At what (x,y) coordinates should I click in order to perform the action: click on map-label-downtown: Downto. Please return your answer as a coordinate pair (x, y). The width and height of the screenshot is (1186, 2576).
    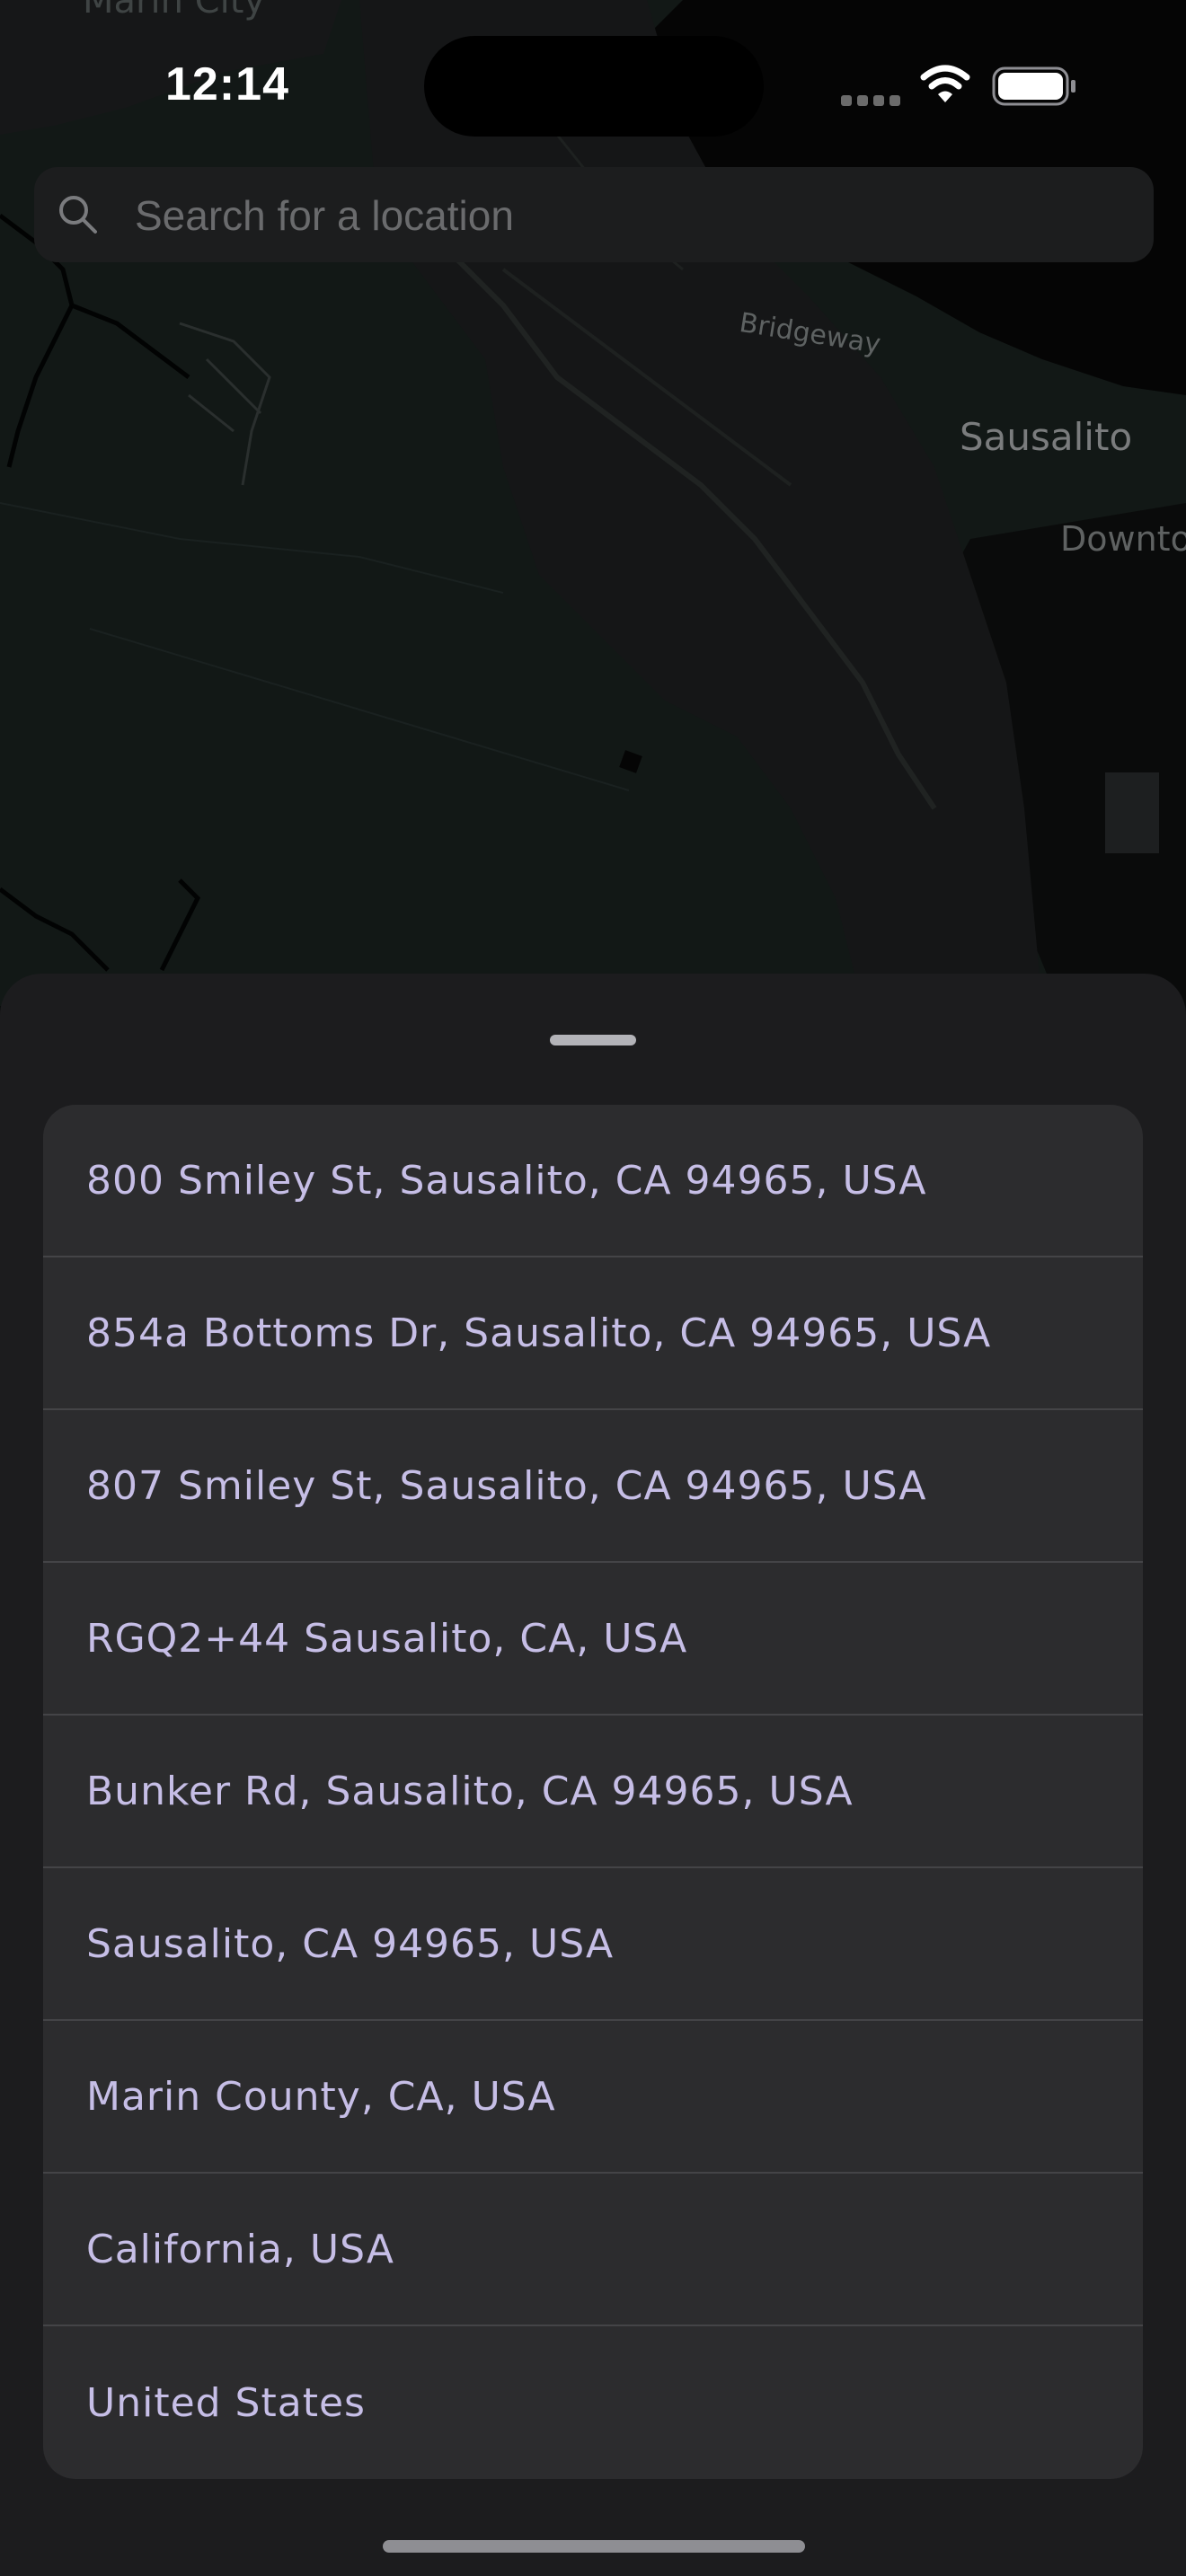
    Looking at the image, I should click on (1123, 539).